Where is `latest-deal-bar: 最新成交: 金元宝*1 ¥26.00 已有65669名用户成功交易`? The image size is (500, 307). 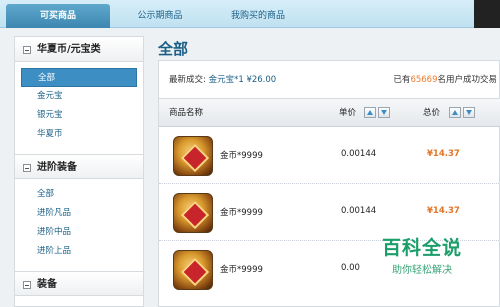 latest-deal-bar: 最新成交: 金元宝*1 ¥26.00 已有65669名用户成功交易 is located at coordinates (329, 80).